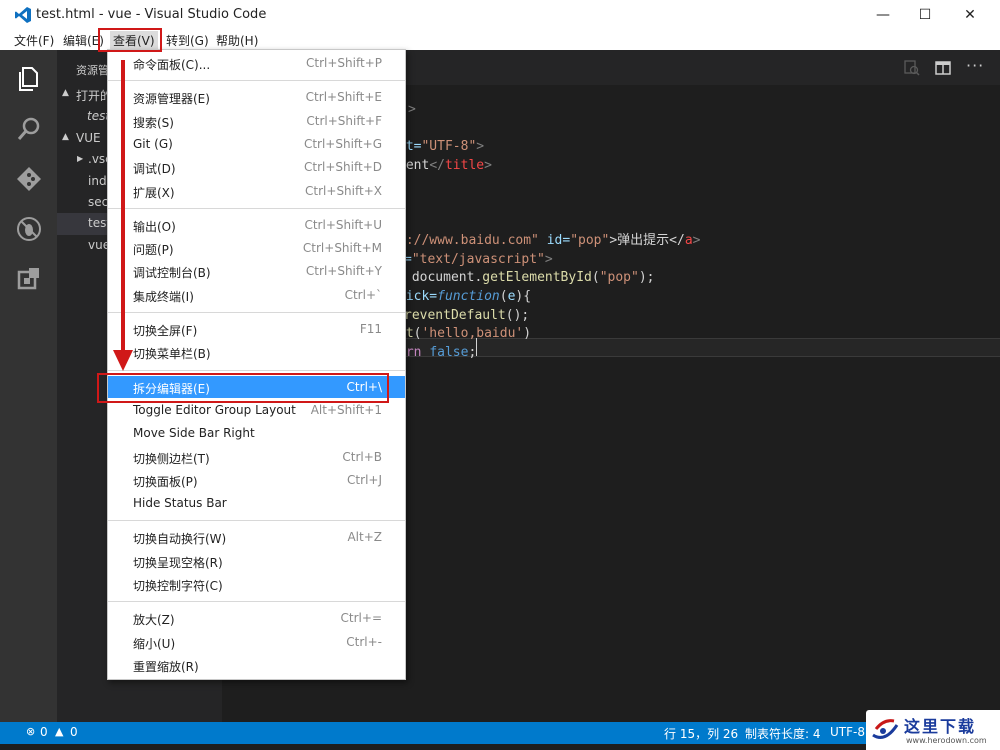 Image resolution: width=1000 pixels, height=750 pixels. I want to click on menu-item-label: 切换自动换行(W), so click(180, 539).